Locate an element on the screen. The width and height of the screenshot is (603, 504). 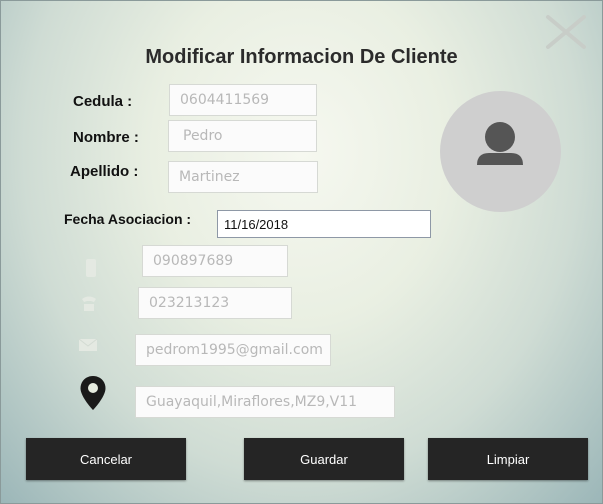
celular-field: 090897689 is located at coordinates (215, 261).